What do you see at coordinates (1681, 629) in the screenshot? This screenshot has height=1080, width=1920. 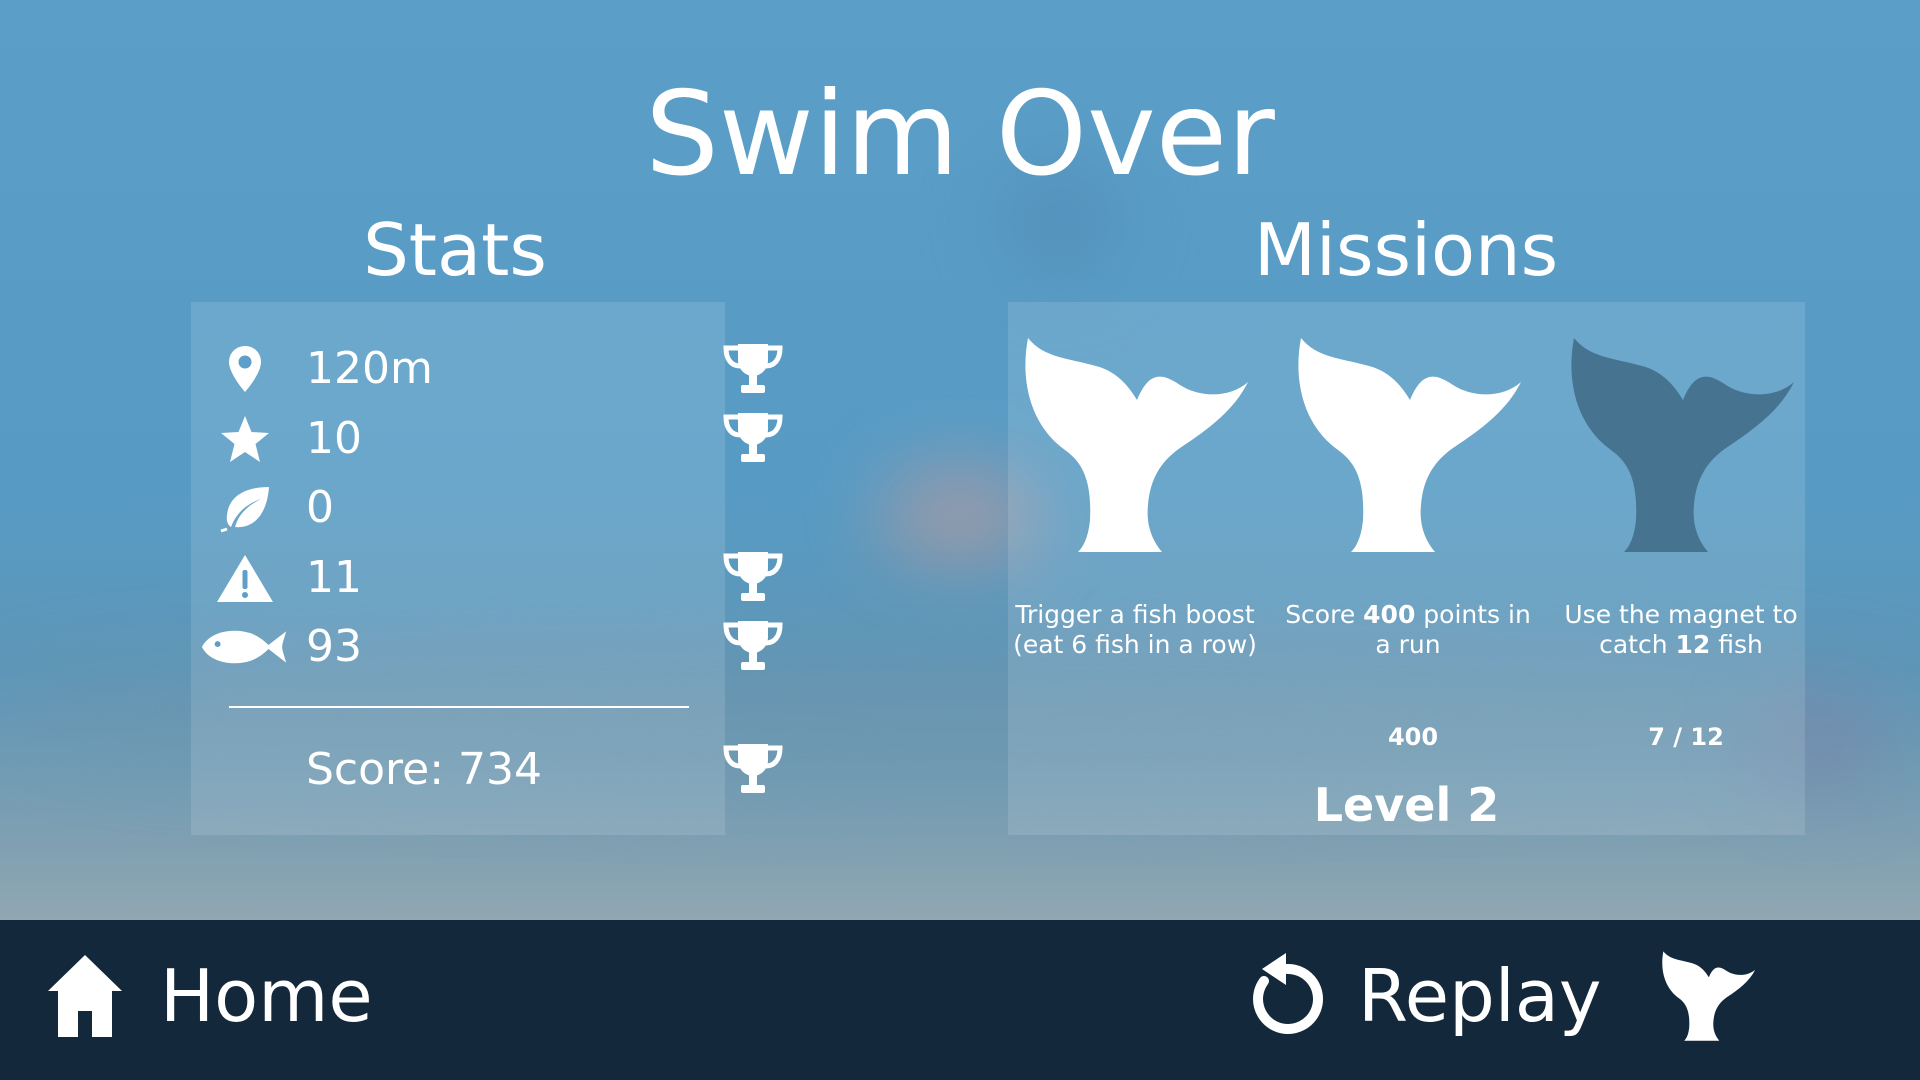 I see `mission-description: Use the magnet to catch 12 fish` at bounding box center [1681, 629].